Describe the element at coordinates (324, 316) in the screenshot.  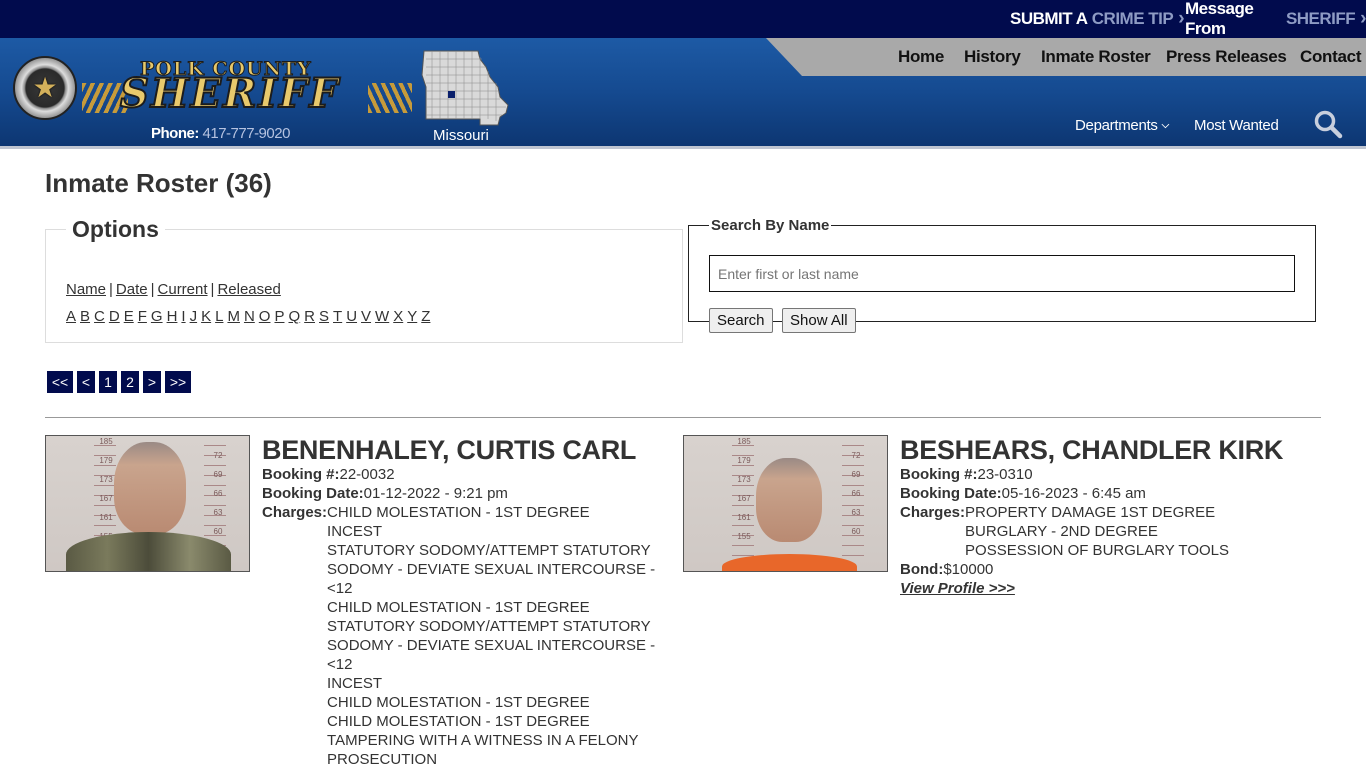
I see `letter-filter-s-link: S` at that location.